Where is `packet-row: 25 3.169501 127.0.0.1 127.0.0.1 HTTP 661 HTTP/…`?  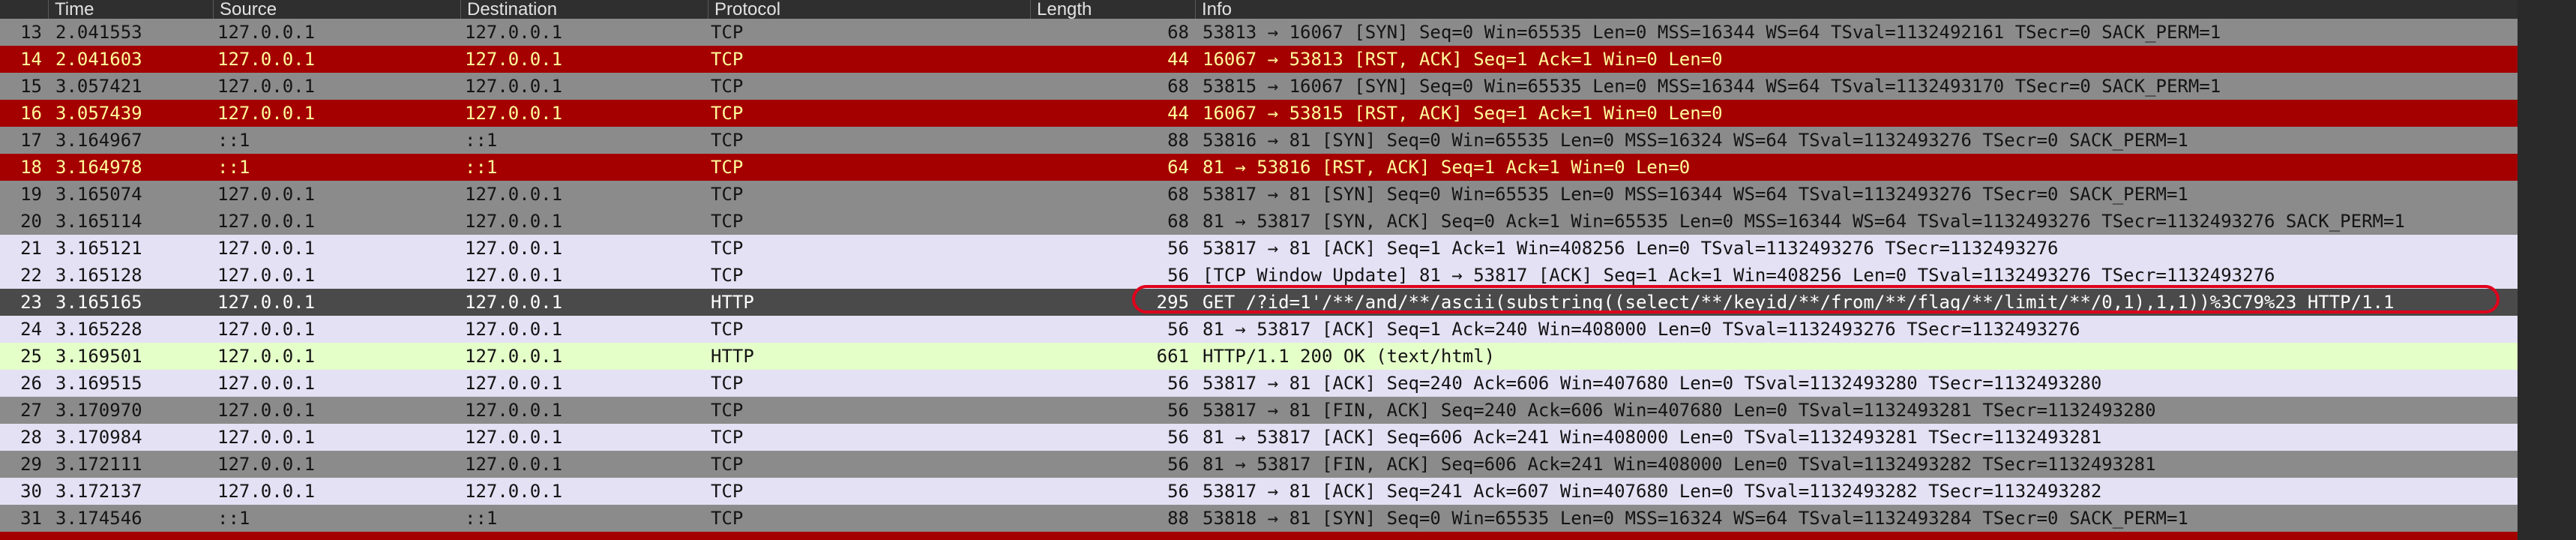 packet-row: 25 3.169501 127.0.0.1 127.0.0.1 HTTP 661 HTTP/… is located at coordinates (1259, 356).